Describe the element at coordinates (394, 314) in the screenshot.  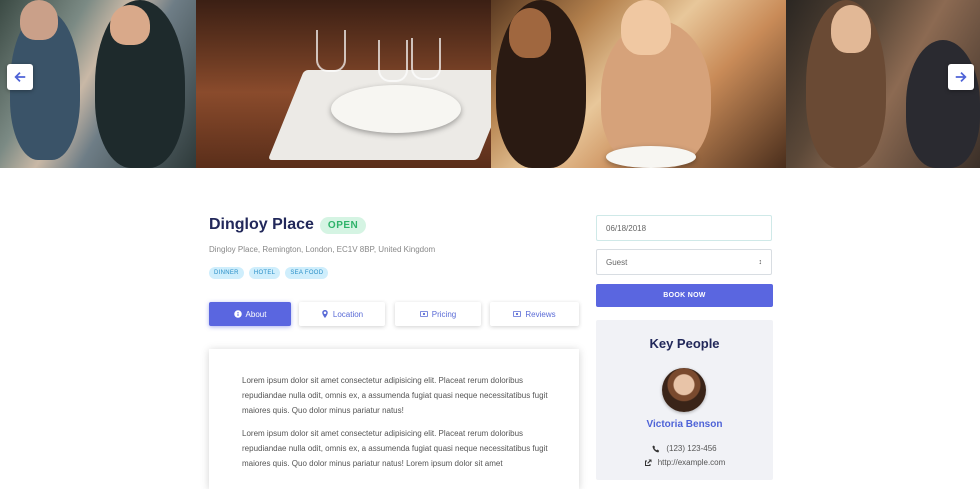
I see `listing-tabs: About Location Pricing Reviews` at that location.